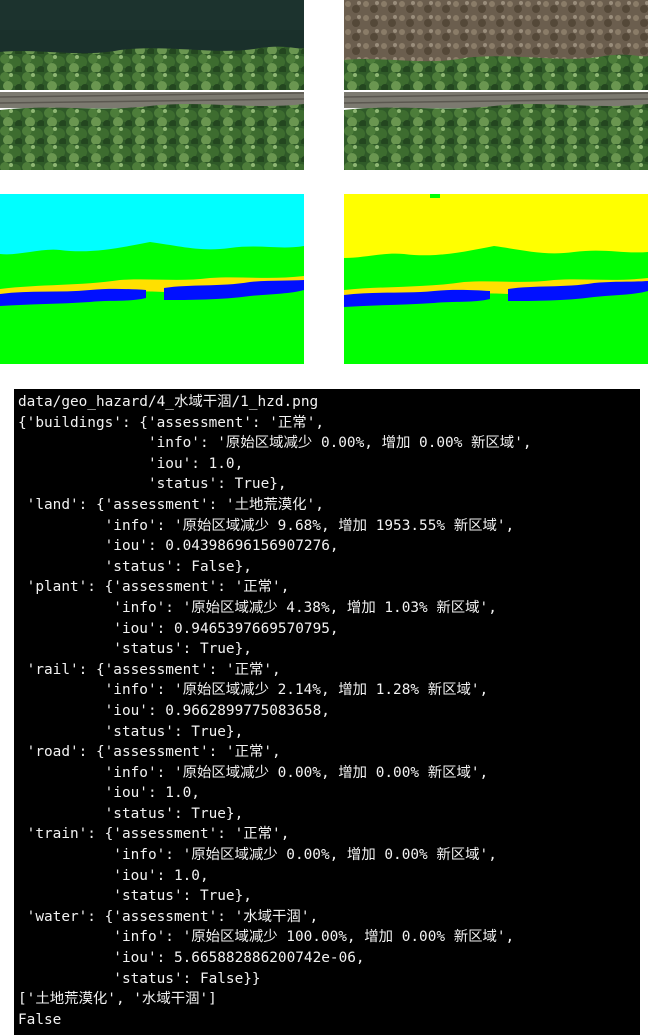 Image resolution: width=648 pixels, height=1035 pixels. Describe the element at coordinates (174, 710) in the screenshot. I see `terminal-line: 'iou': 0.9662899775083658,` at that location.